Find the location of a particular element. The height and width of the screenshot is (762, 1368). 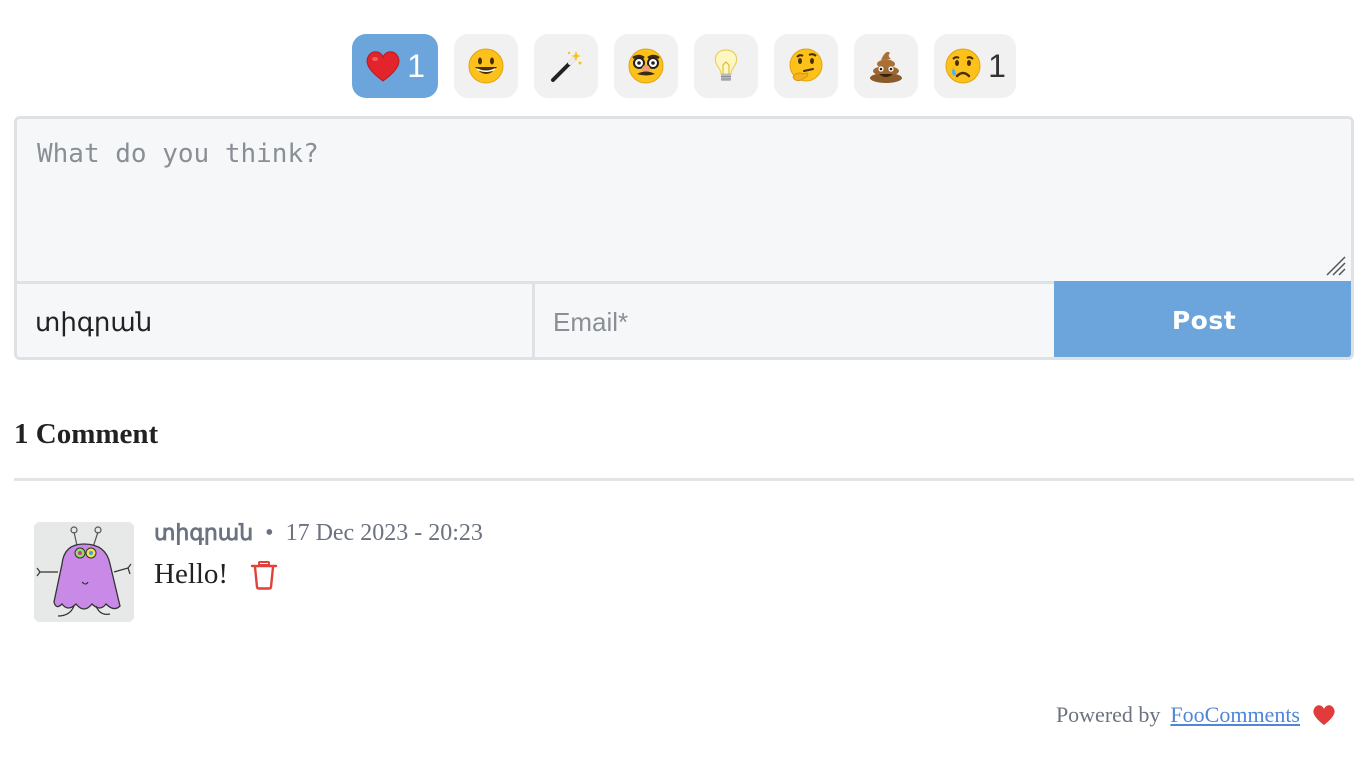

comments-count-heading: 1 Comment is located at coordinates (86, 434).